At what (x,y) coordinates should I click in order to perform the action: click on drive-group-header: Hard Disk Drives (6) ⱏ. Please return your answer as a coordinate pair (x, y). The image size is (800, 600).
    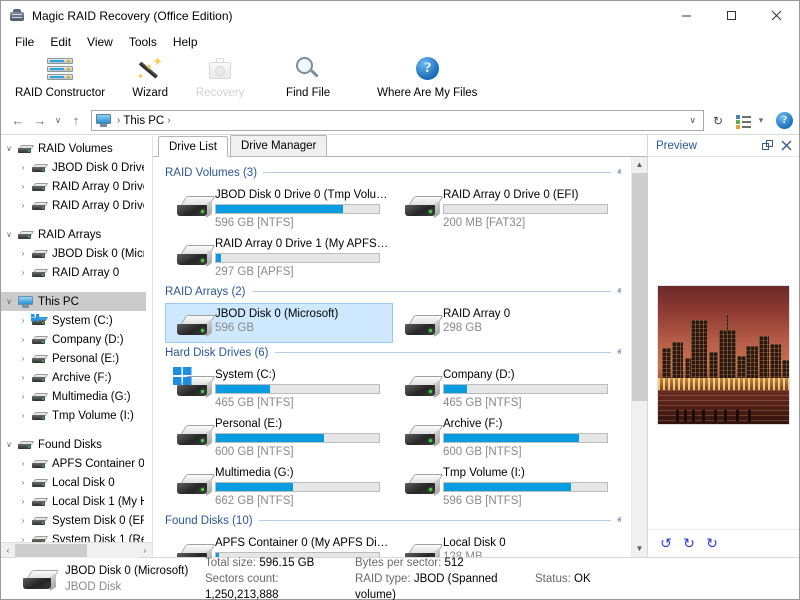
    Looking at the image, I should click on (393, 352).